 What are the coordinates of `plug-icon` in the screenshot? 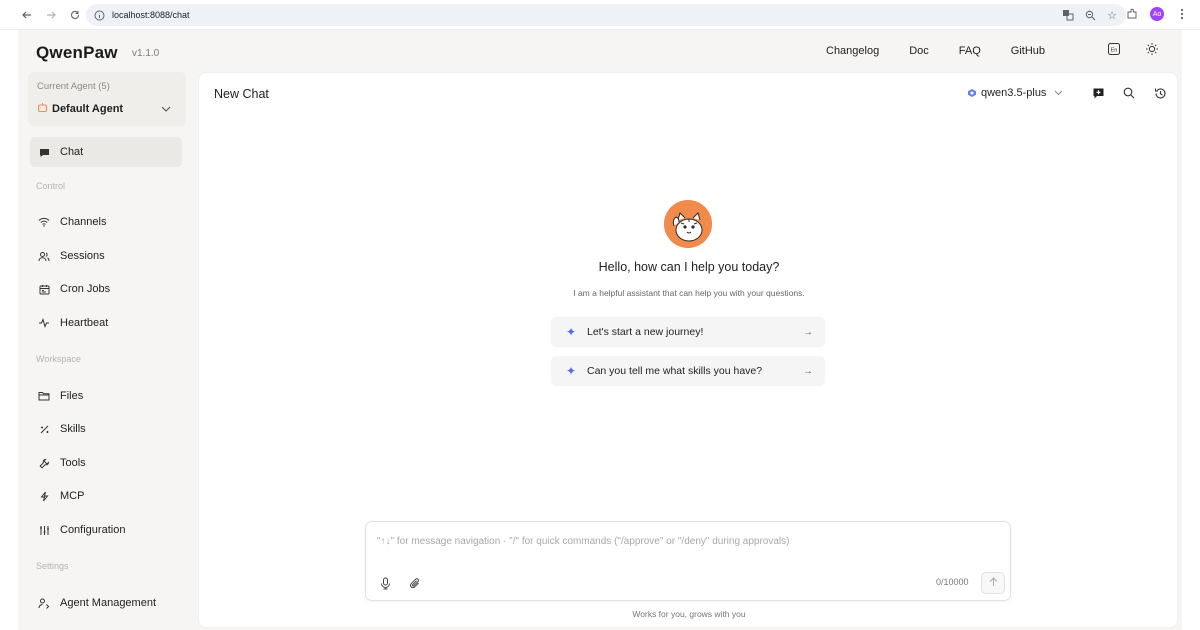 It's located at (44, 496).